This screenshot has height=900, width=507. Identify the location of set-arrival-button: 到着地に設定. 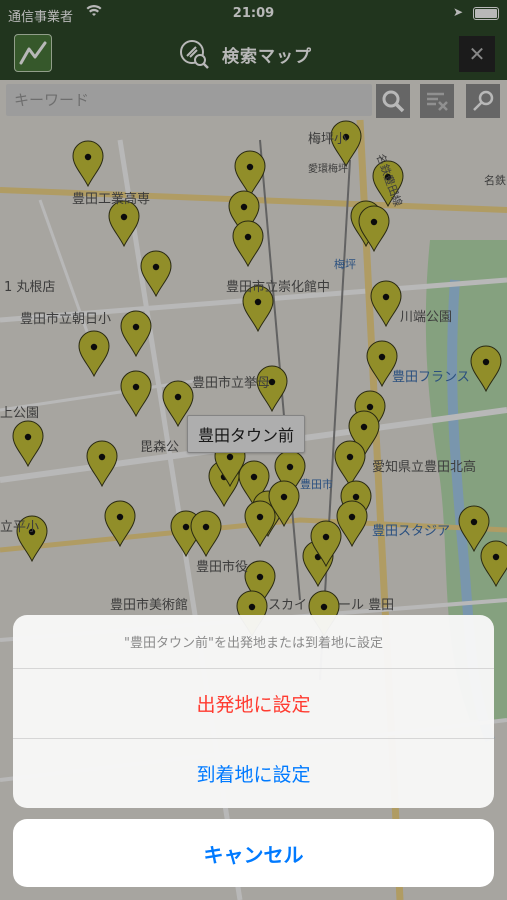
(253, 773).